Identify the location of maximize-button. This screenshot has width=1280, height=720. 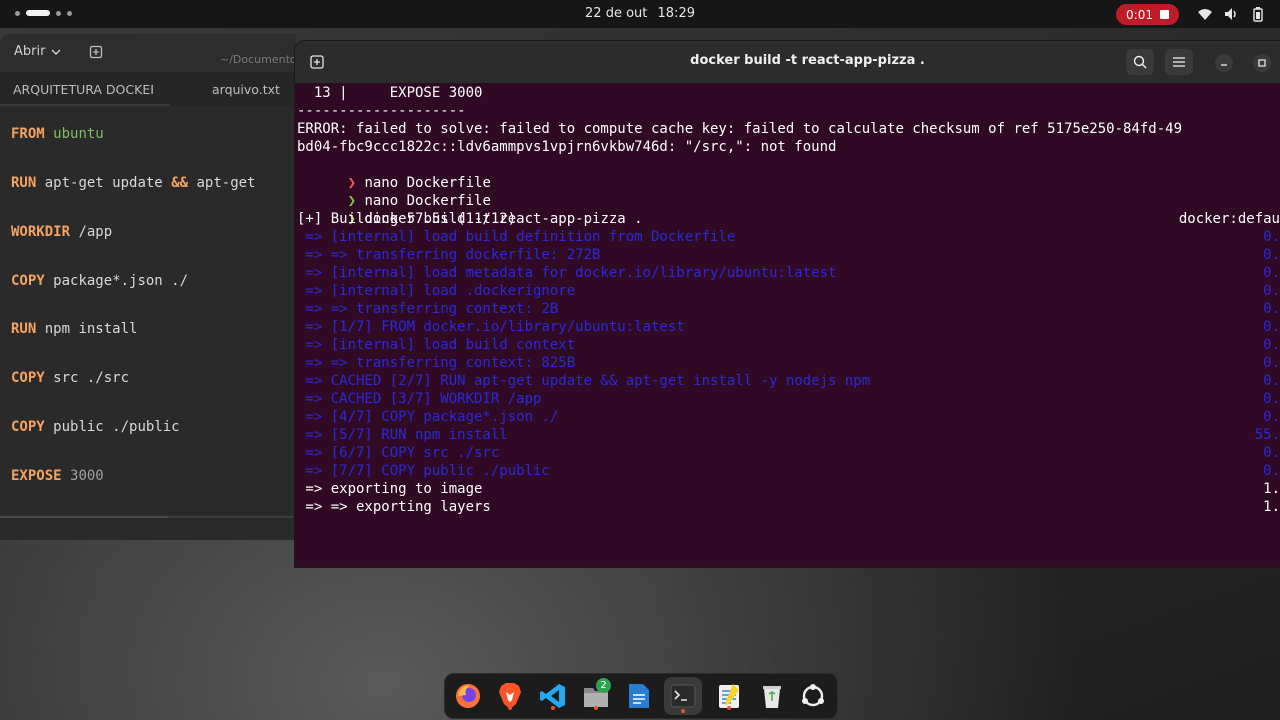
(1262, 63).